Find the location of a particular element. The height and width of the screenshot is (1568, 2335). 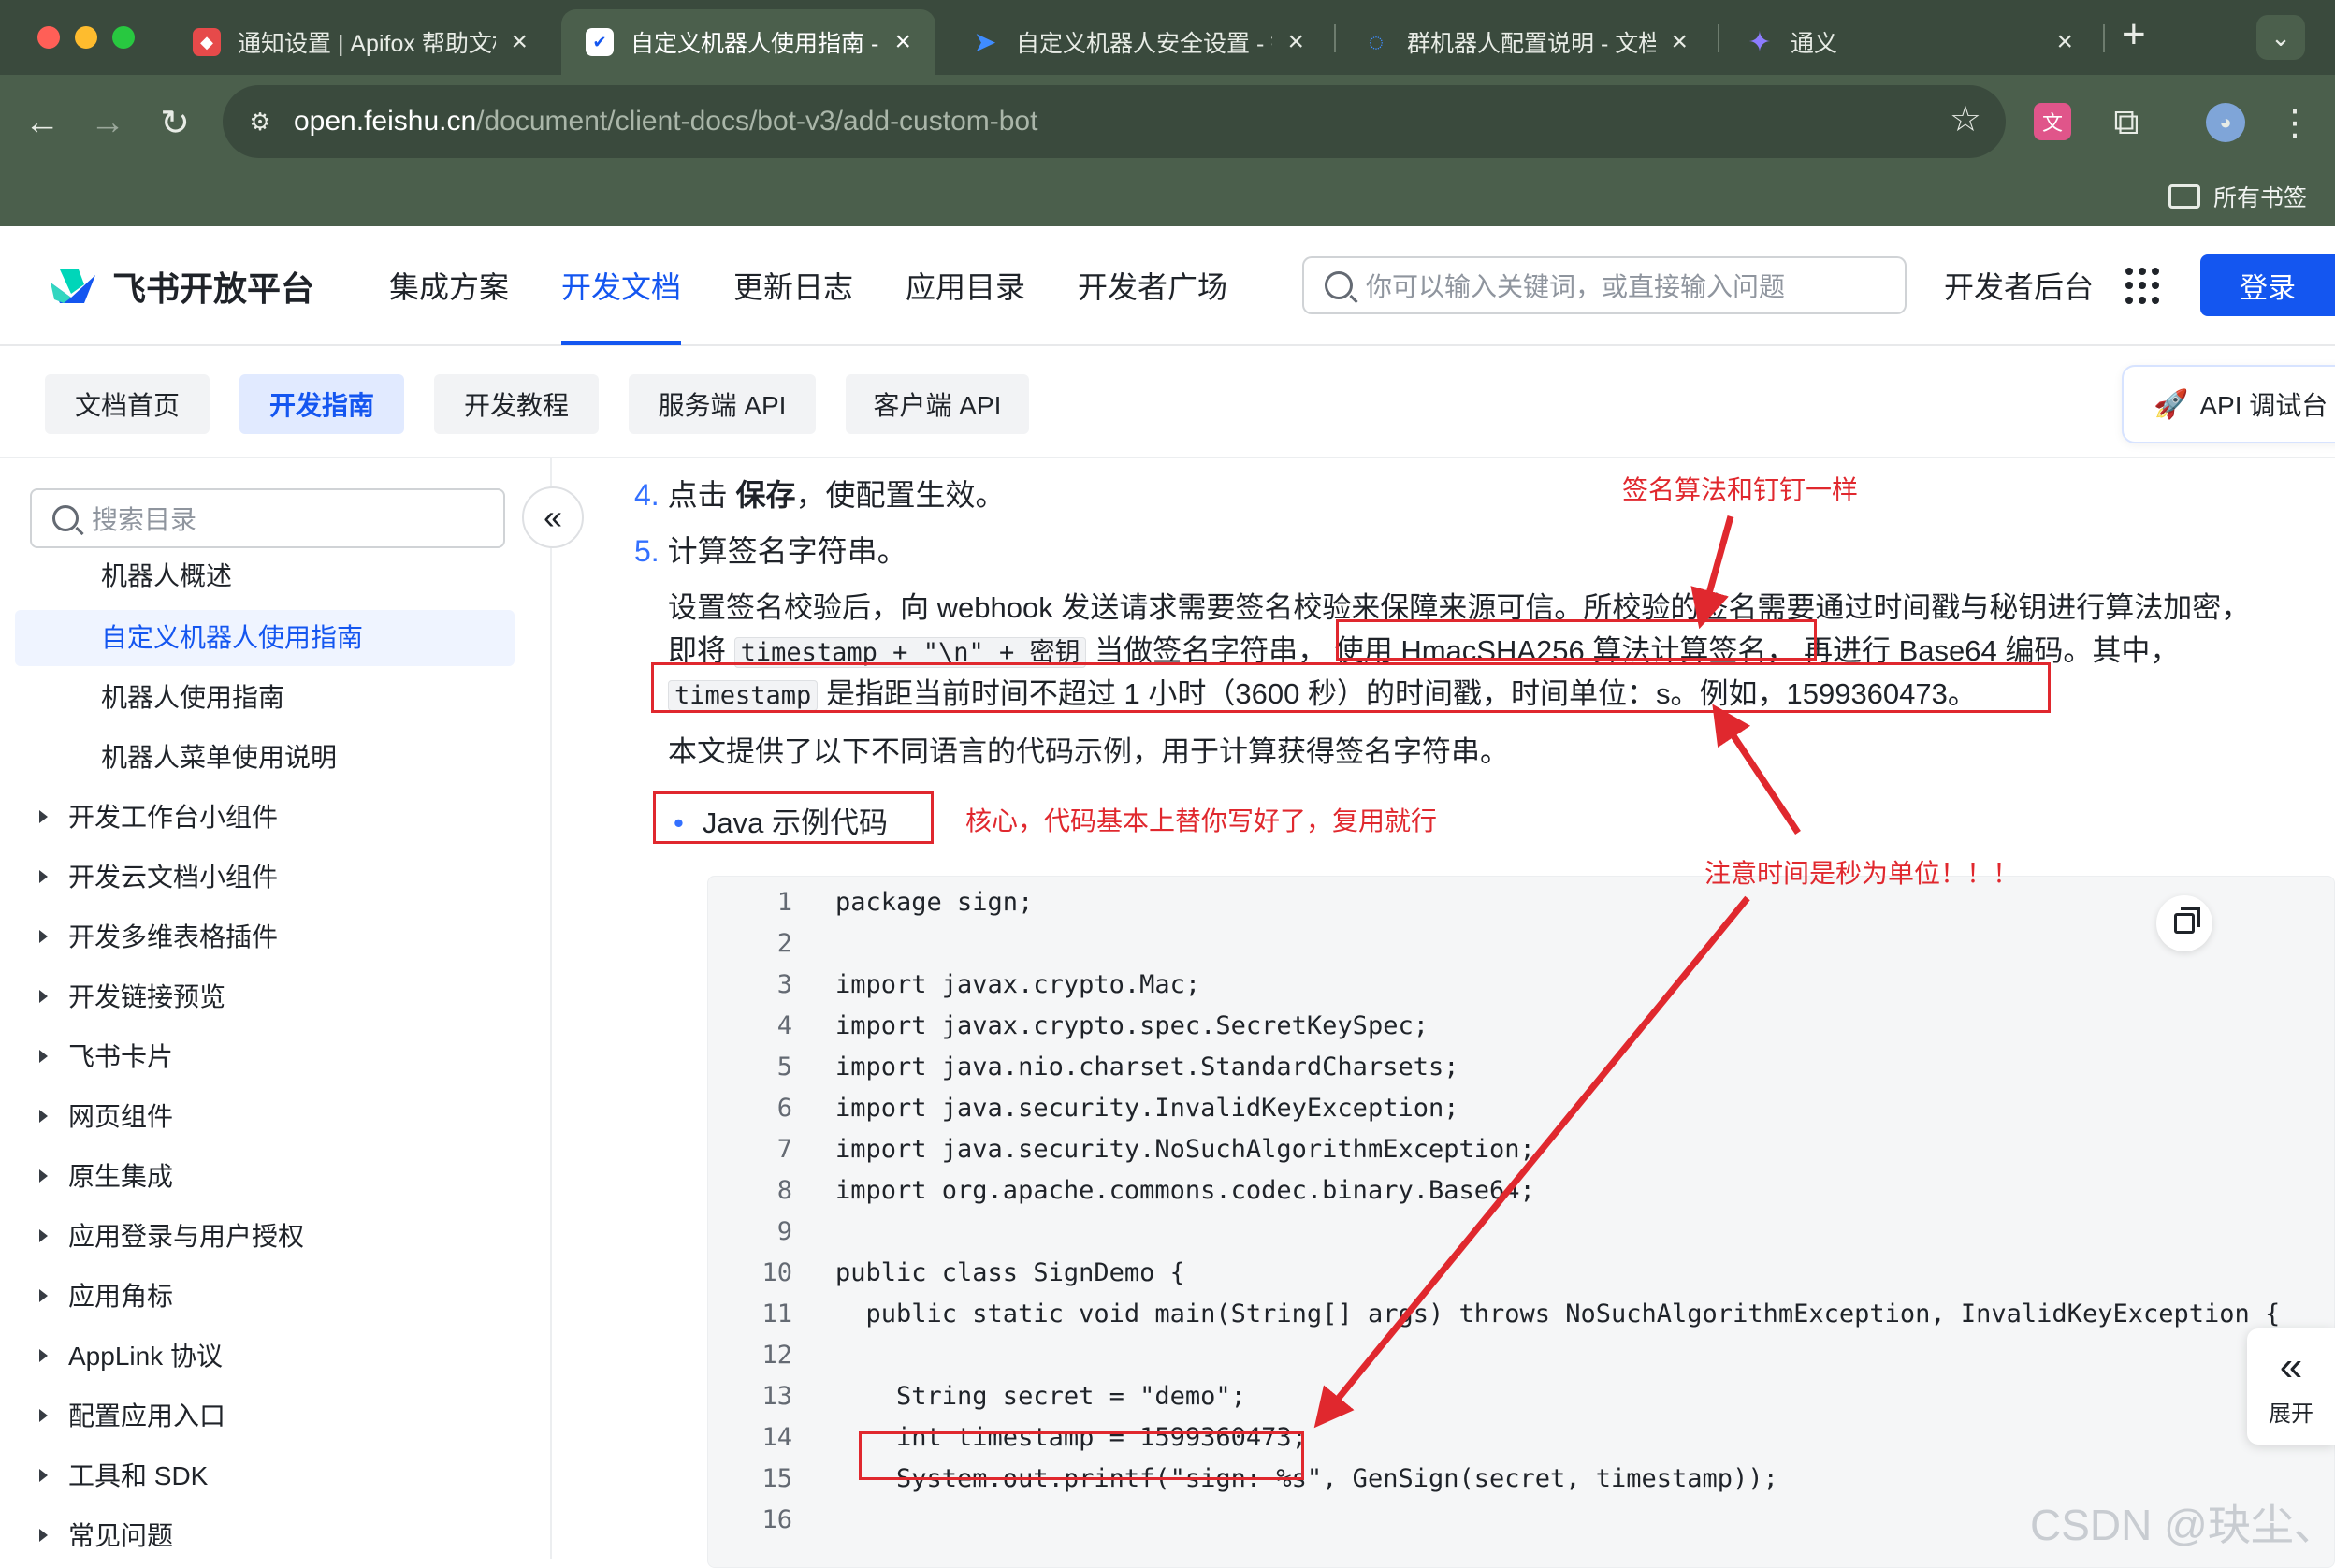

expand-toc-button: « 展开 is located at coordinates (2291, 1387).